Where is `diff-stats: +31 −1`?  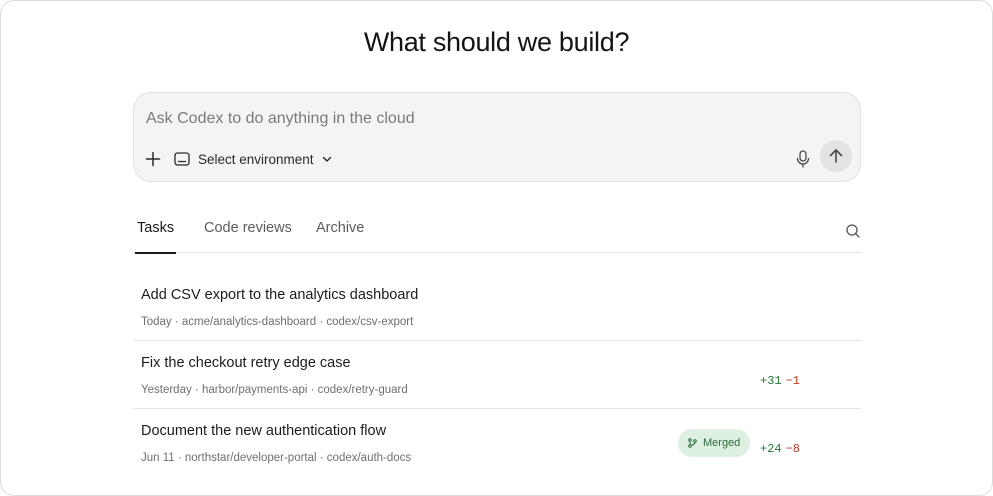
diff-stats: +31 −1 is located at coordinates (780, 381).